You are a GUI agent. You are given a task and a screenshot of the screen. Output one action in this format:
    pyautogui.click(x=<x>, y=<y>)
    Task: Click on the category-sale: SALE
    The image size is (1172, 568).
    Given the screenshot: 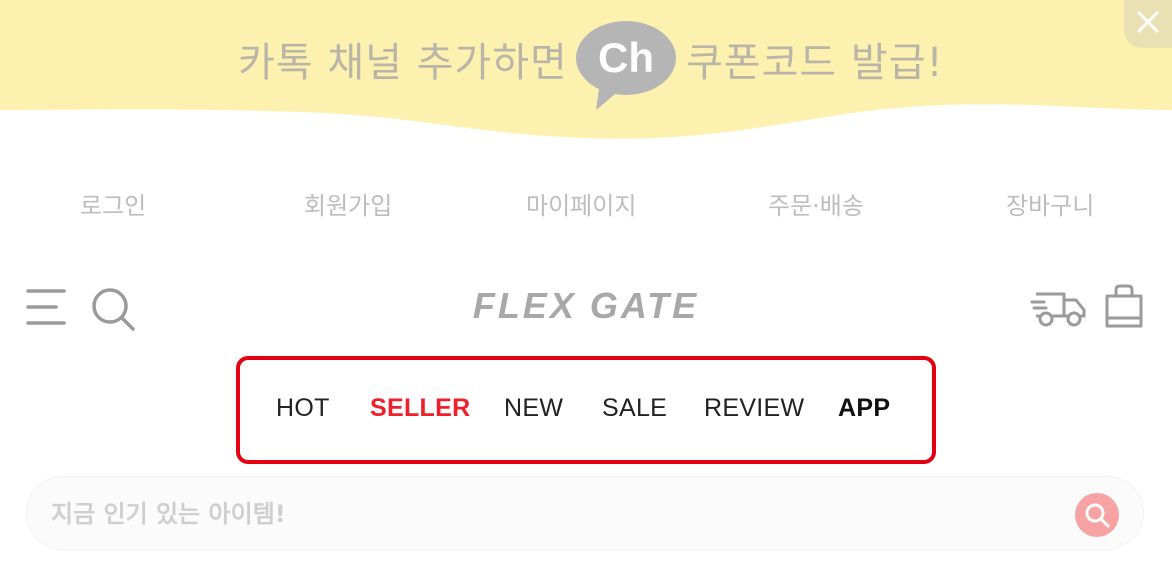 What is the action you would take?
    pyautogui.click(x=634, y=408)
    